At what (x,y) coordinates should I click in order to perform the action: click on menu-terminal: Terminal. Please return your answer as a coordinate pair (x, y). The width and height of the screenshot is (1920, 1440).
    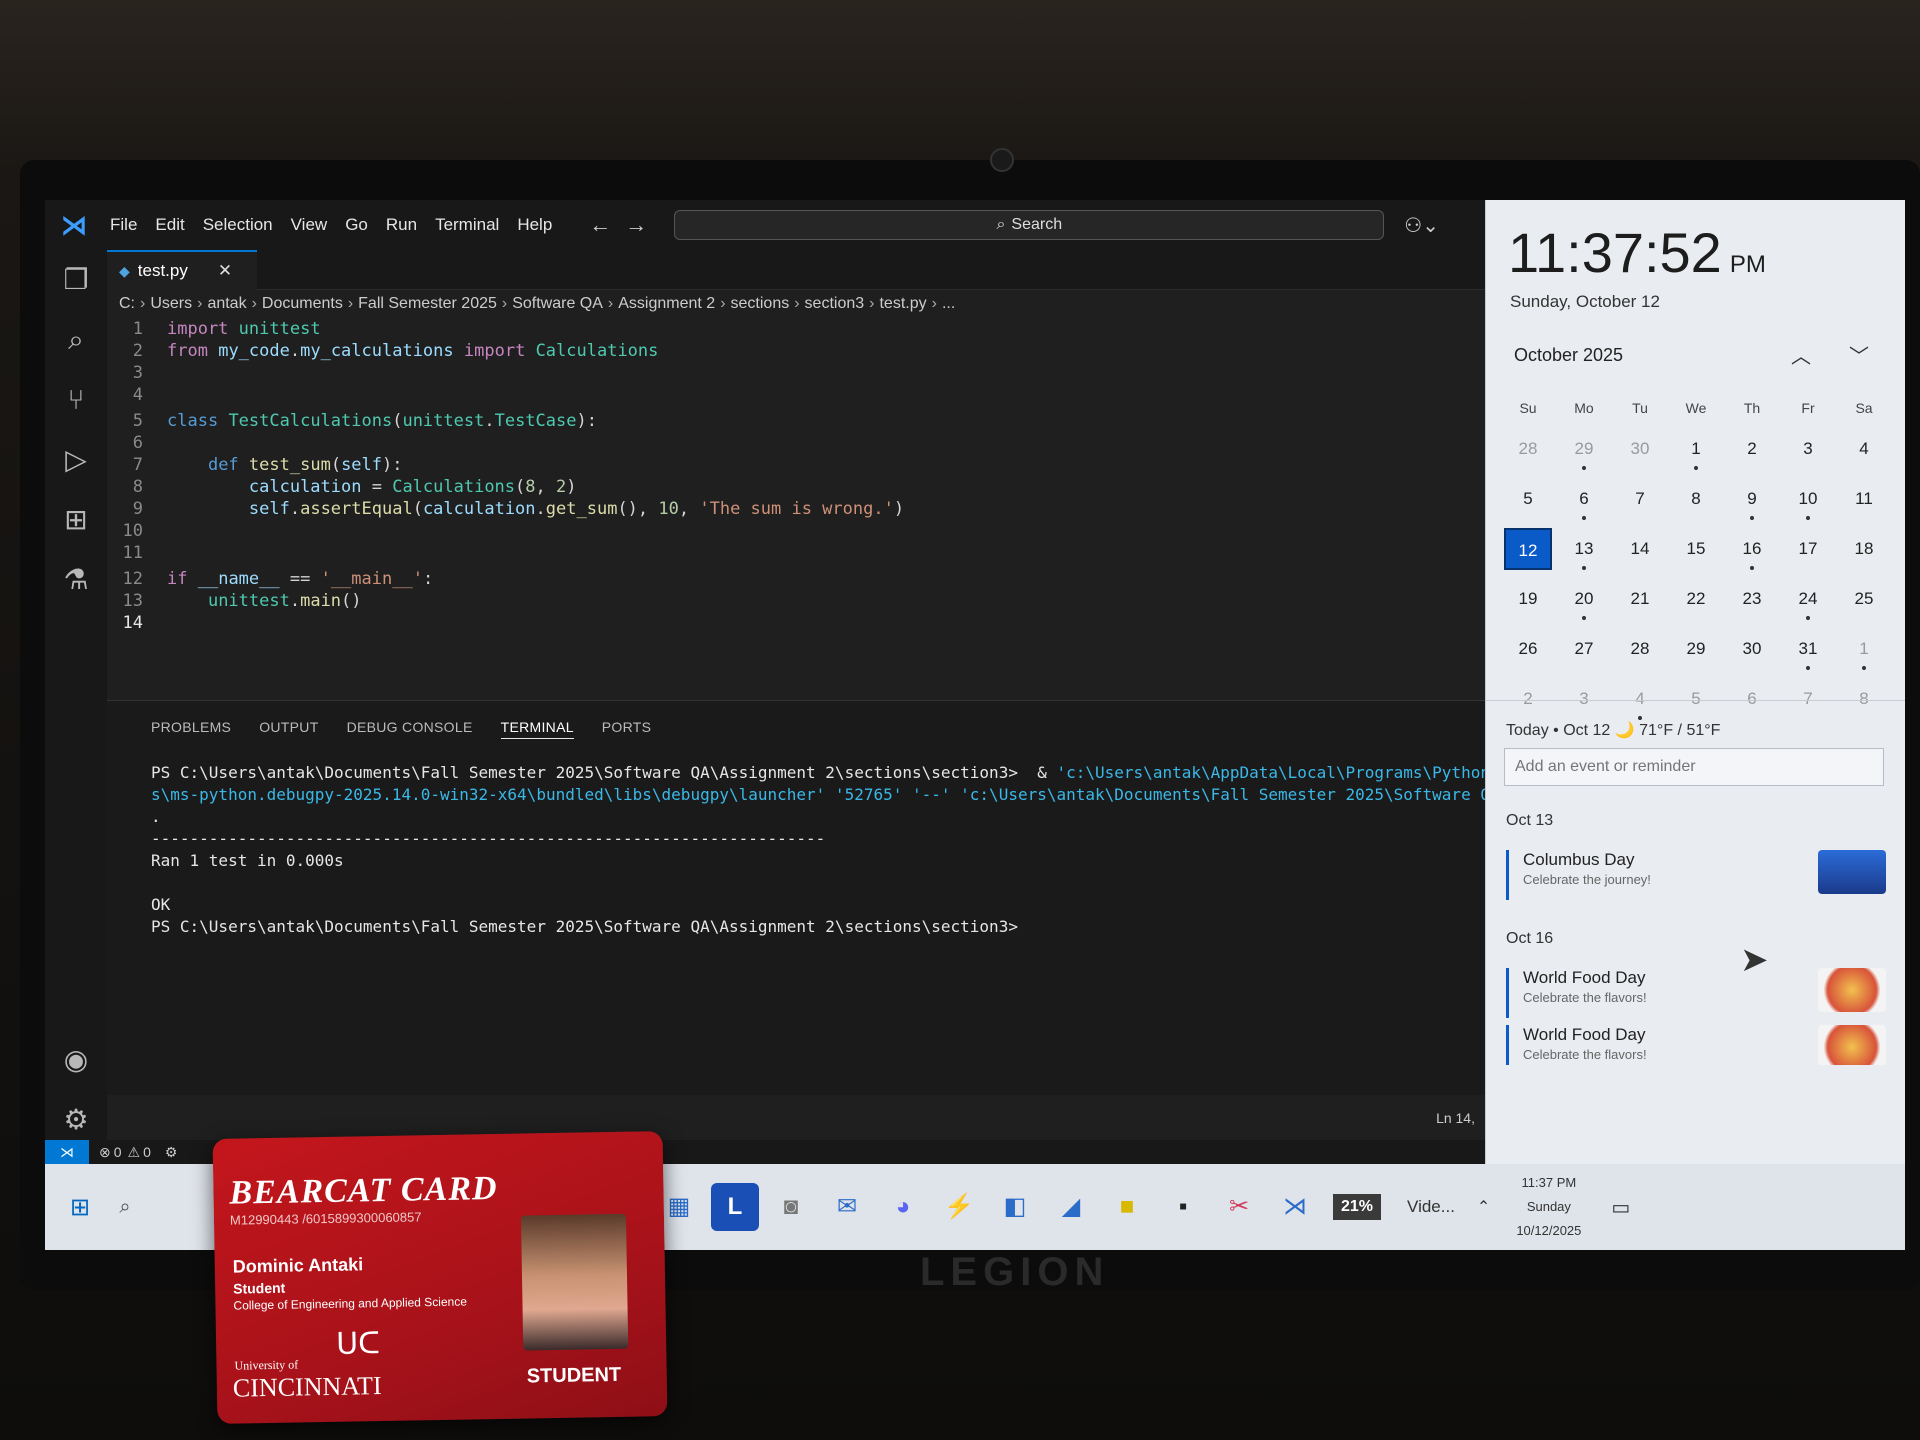
    Looking at the image, I should click on (467, 225).